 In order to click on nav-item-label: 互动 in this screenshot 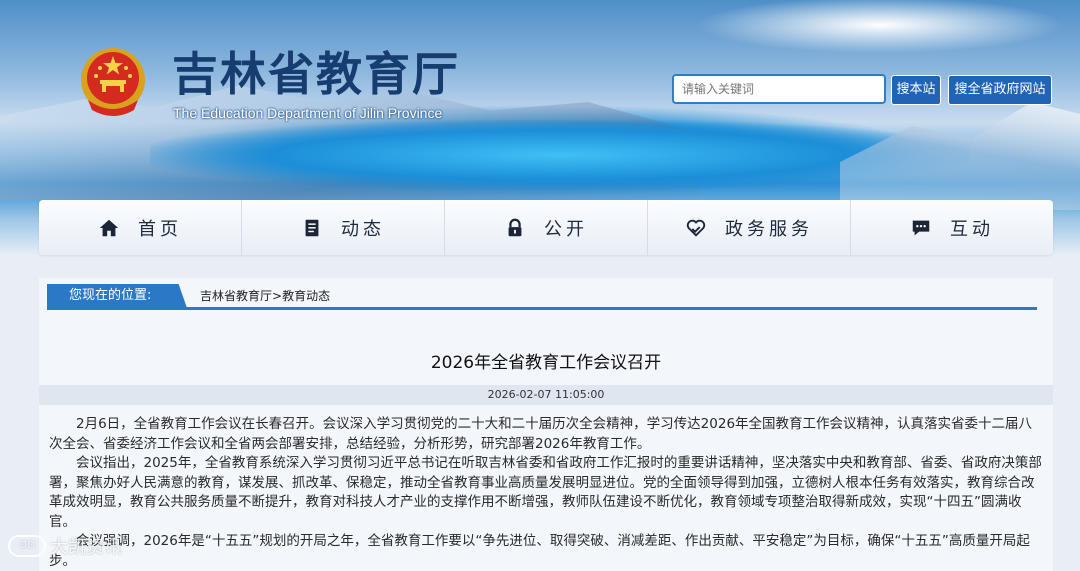, I will do `click(972, 229)`.